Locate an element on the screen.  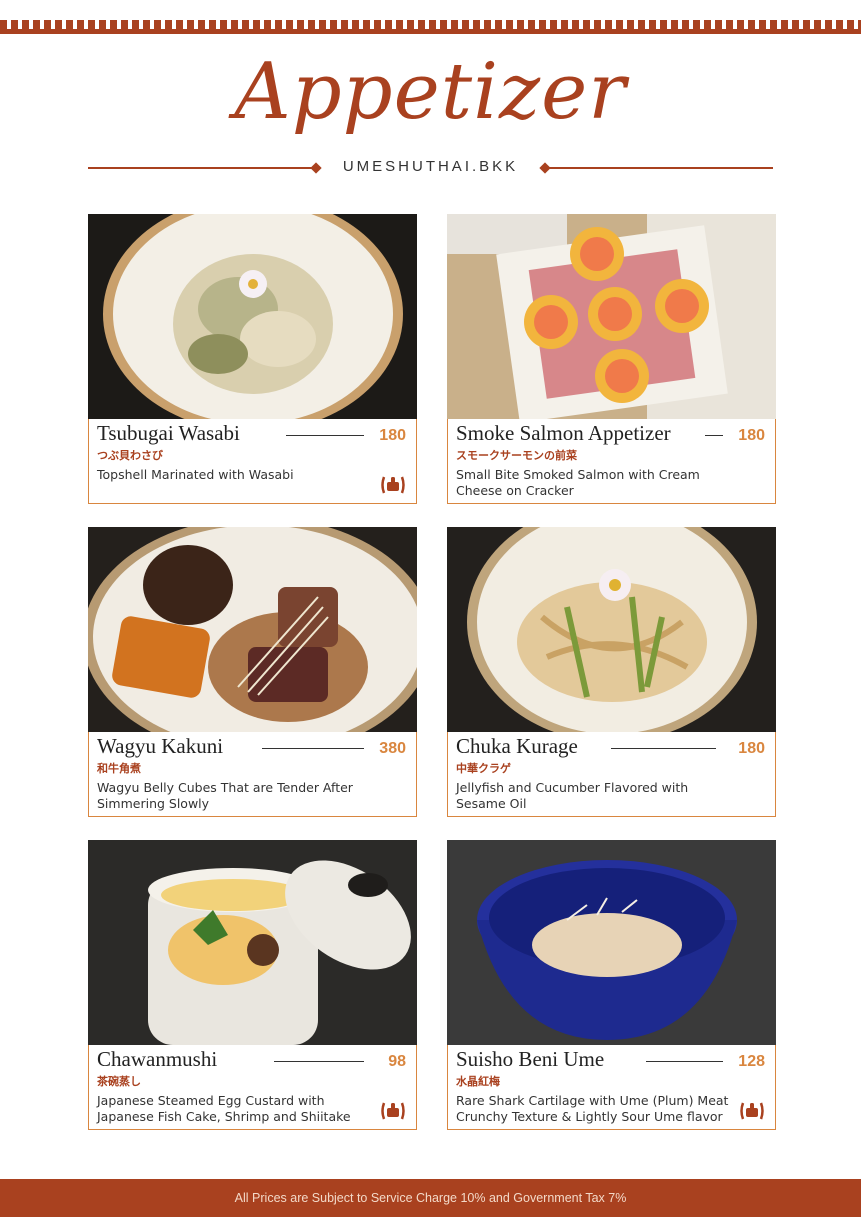
item-price: 380 is located at coordinates (392, 748).